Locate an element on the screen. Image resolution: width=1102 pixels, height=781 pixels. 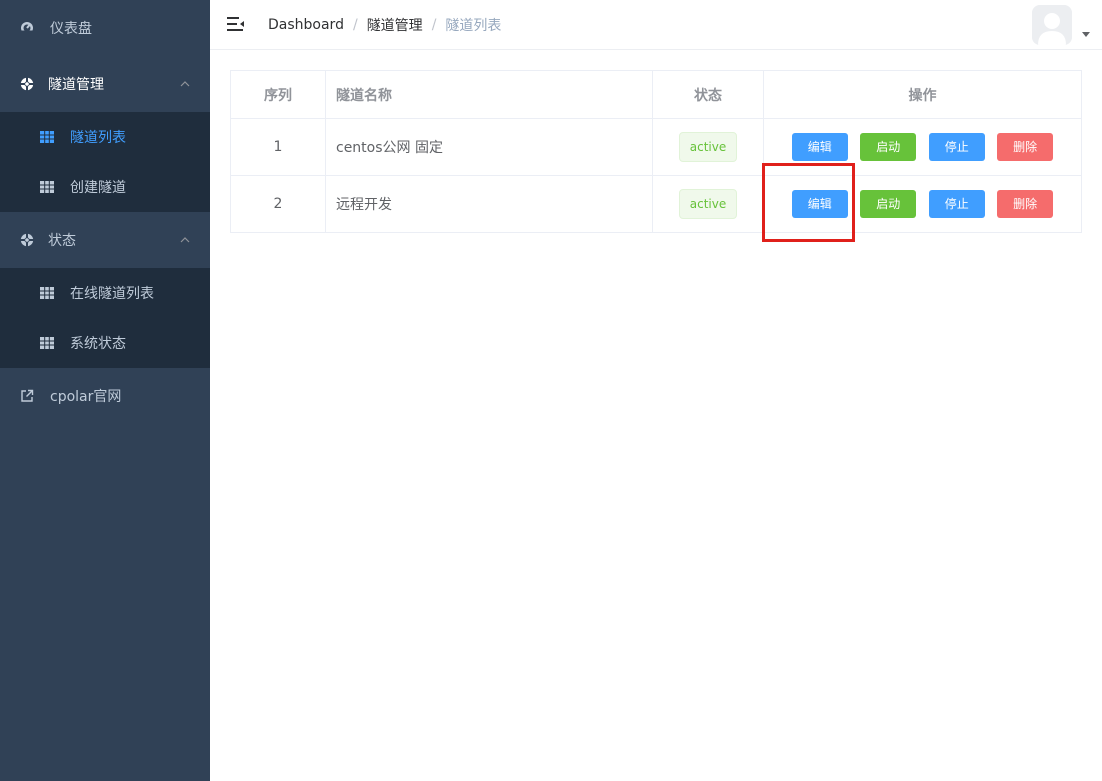
sidebar-item-label: 在线隧道列表 is located at coordinates (112, 294).